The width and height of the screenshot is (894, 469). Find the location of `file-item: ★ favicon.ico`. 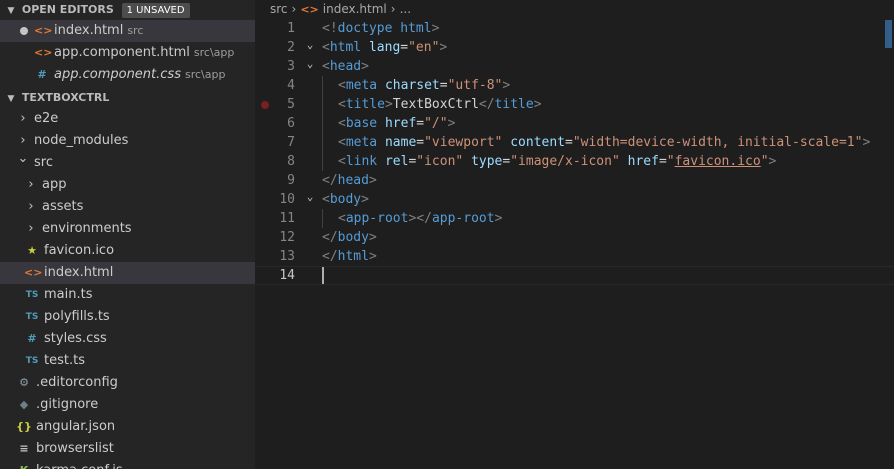

file-item: ★ favicon.ico is located at coordinates (127, 251).